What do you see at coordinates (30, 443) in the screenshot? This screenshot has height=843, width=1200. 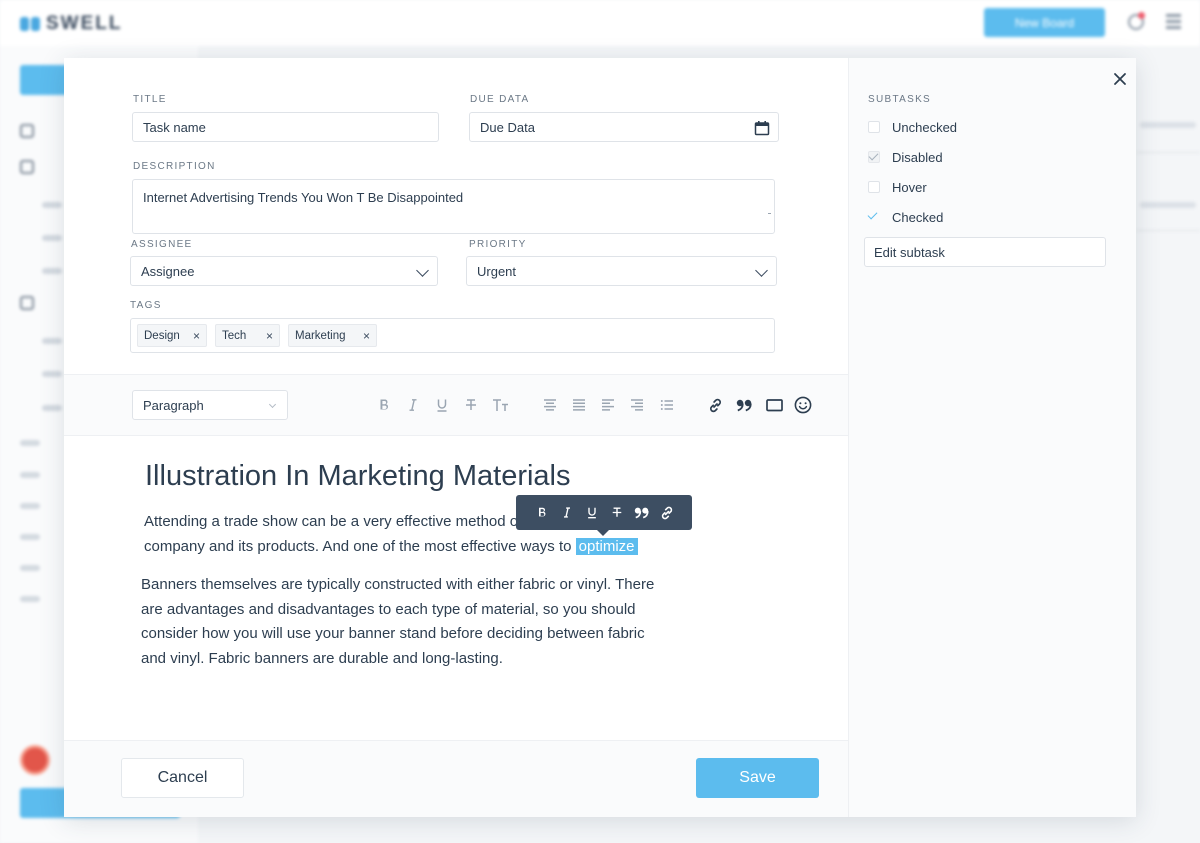 I see `sidebar-section-label` at bounding box center [30, 443].